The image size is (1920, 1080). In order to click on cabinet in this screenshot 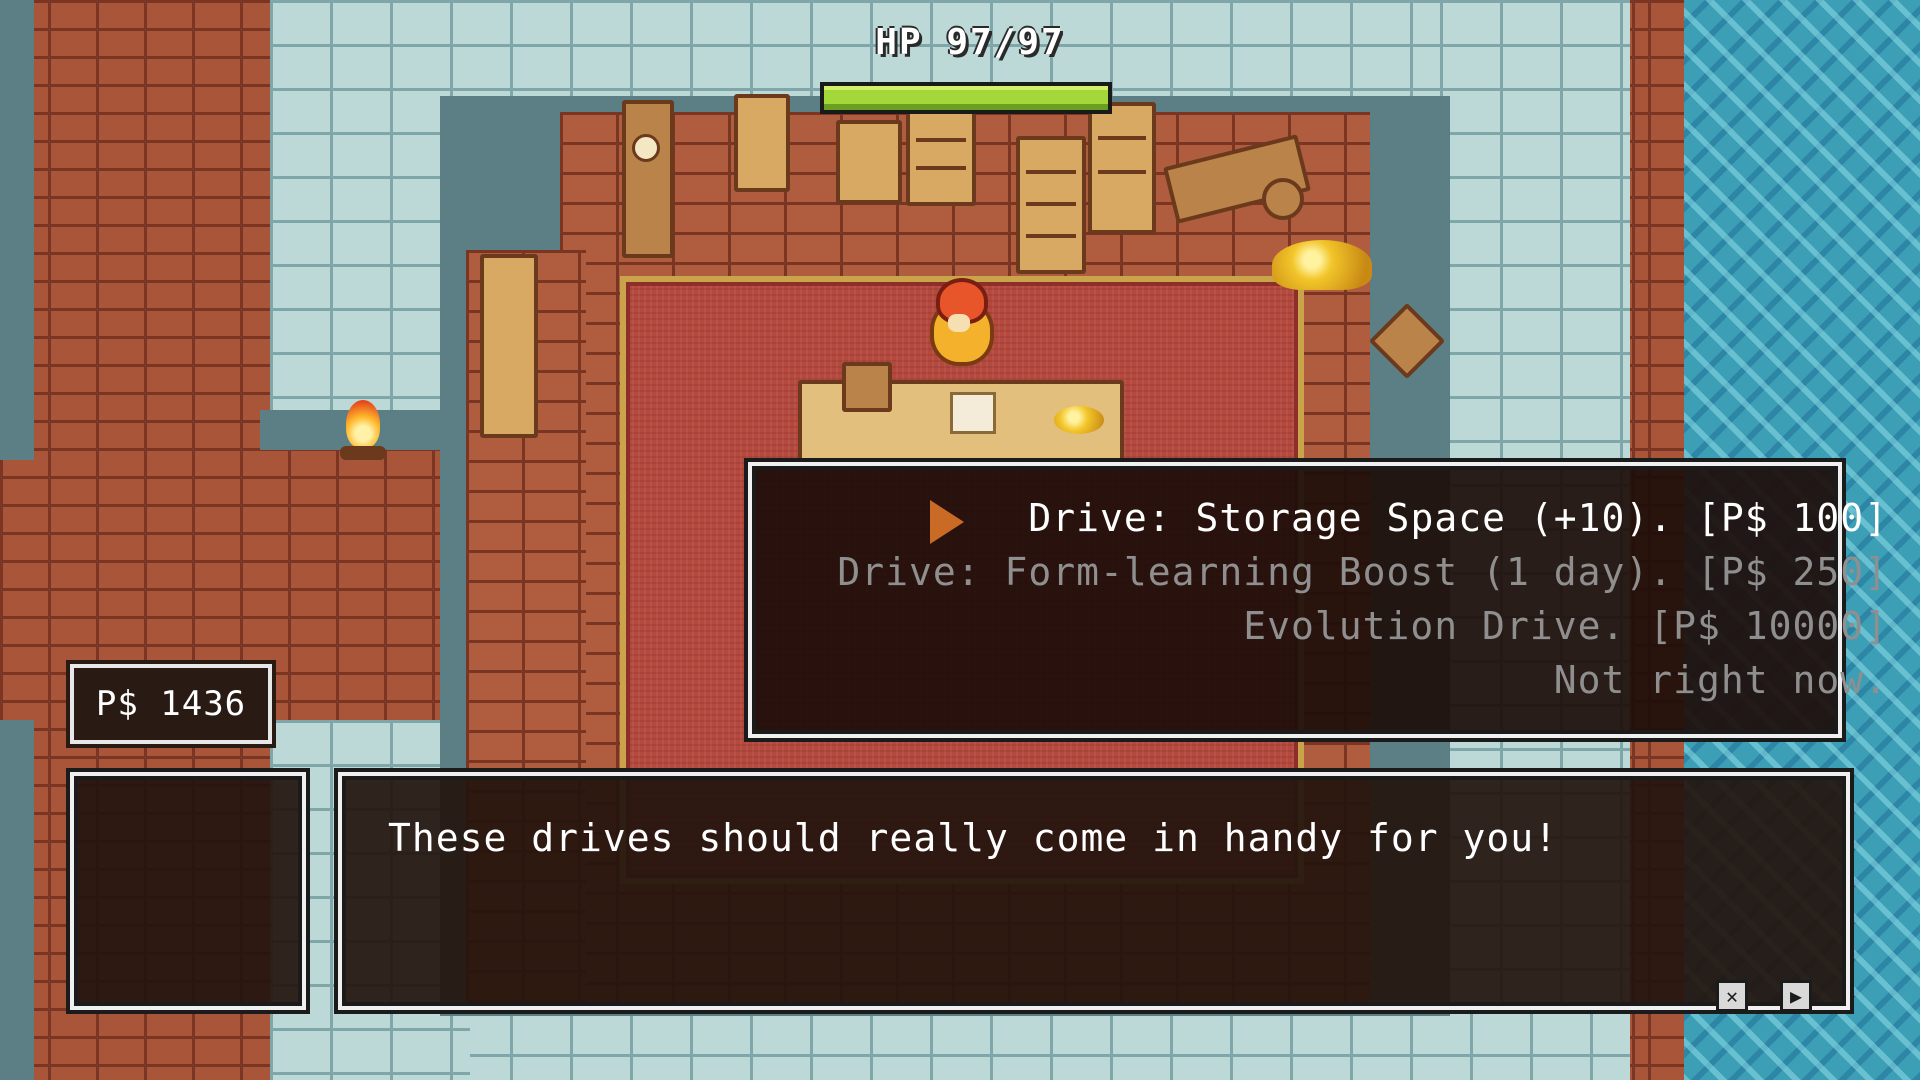, I will do `click(869, 162)`.